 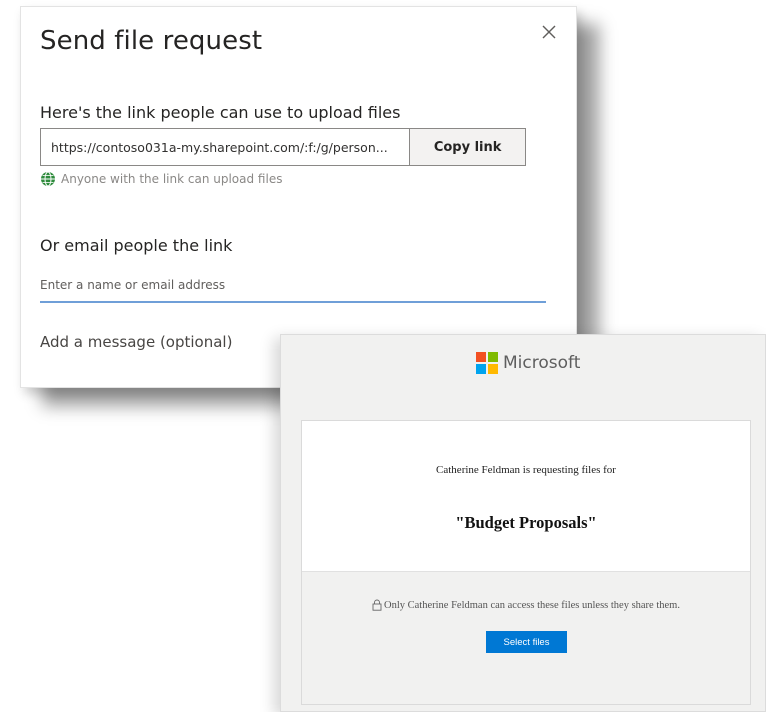 What do you see at coordinates (526, 522) in the screenshot?
I see `folder-name: "Budget Proposals"` at bounding box center [526, 522].